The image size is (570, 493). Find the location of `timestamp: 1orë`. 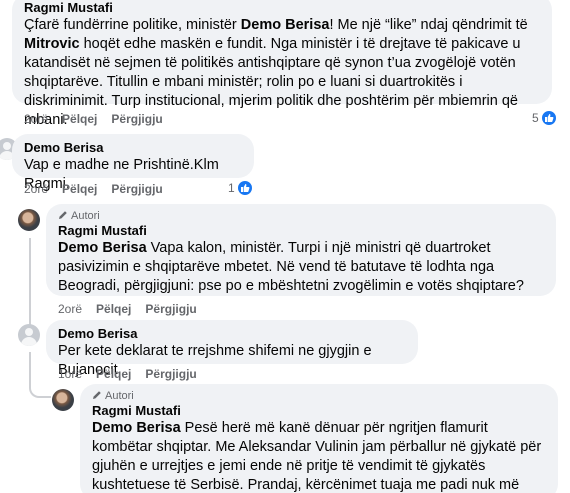

timestamp: 1orë is located at coordinates (70, 374).